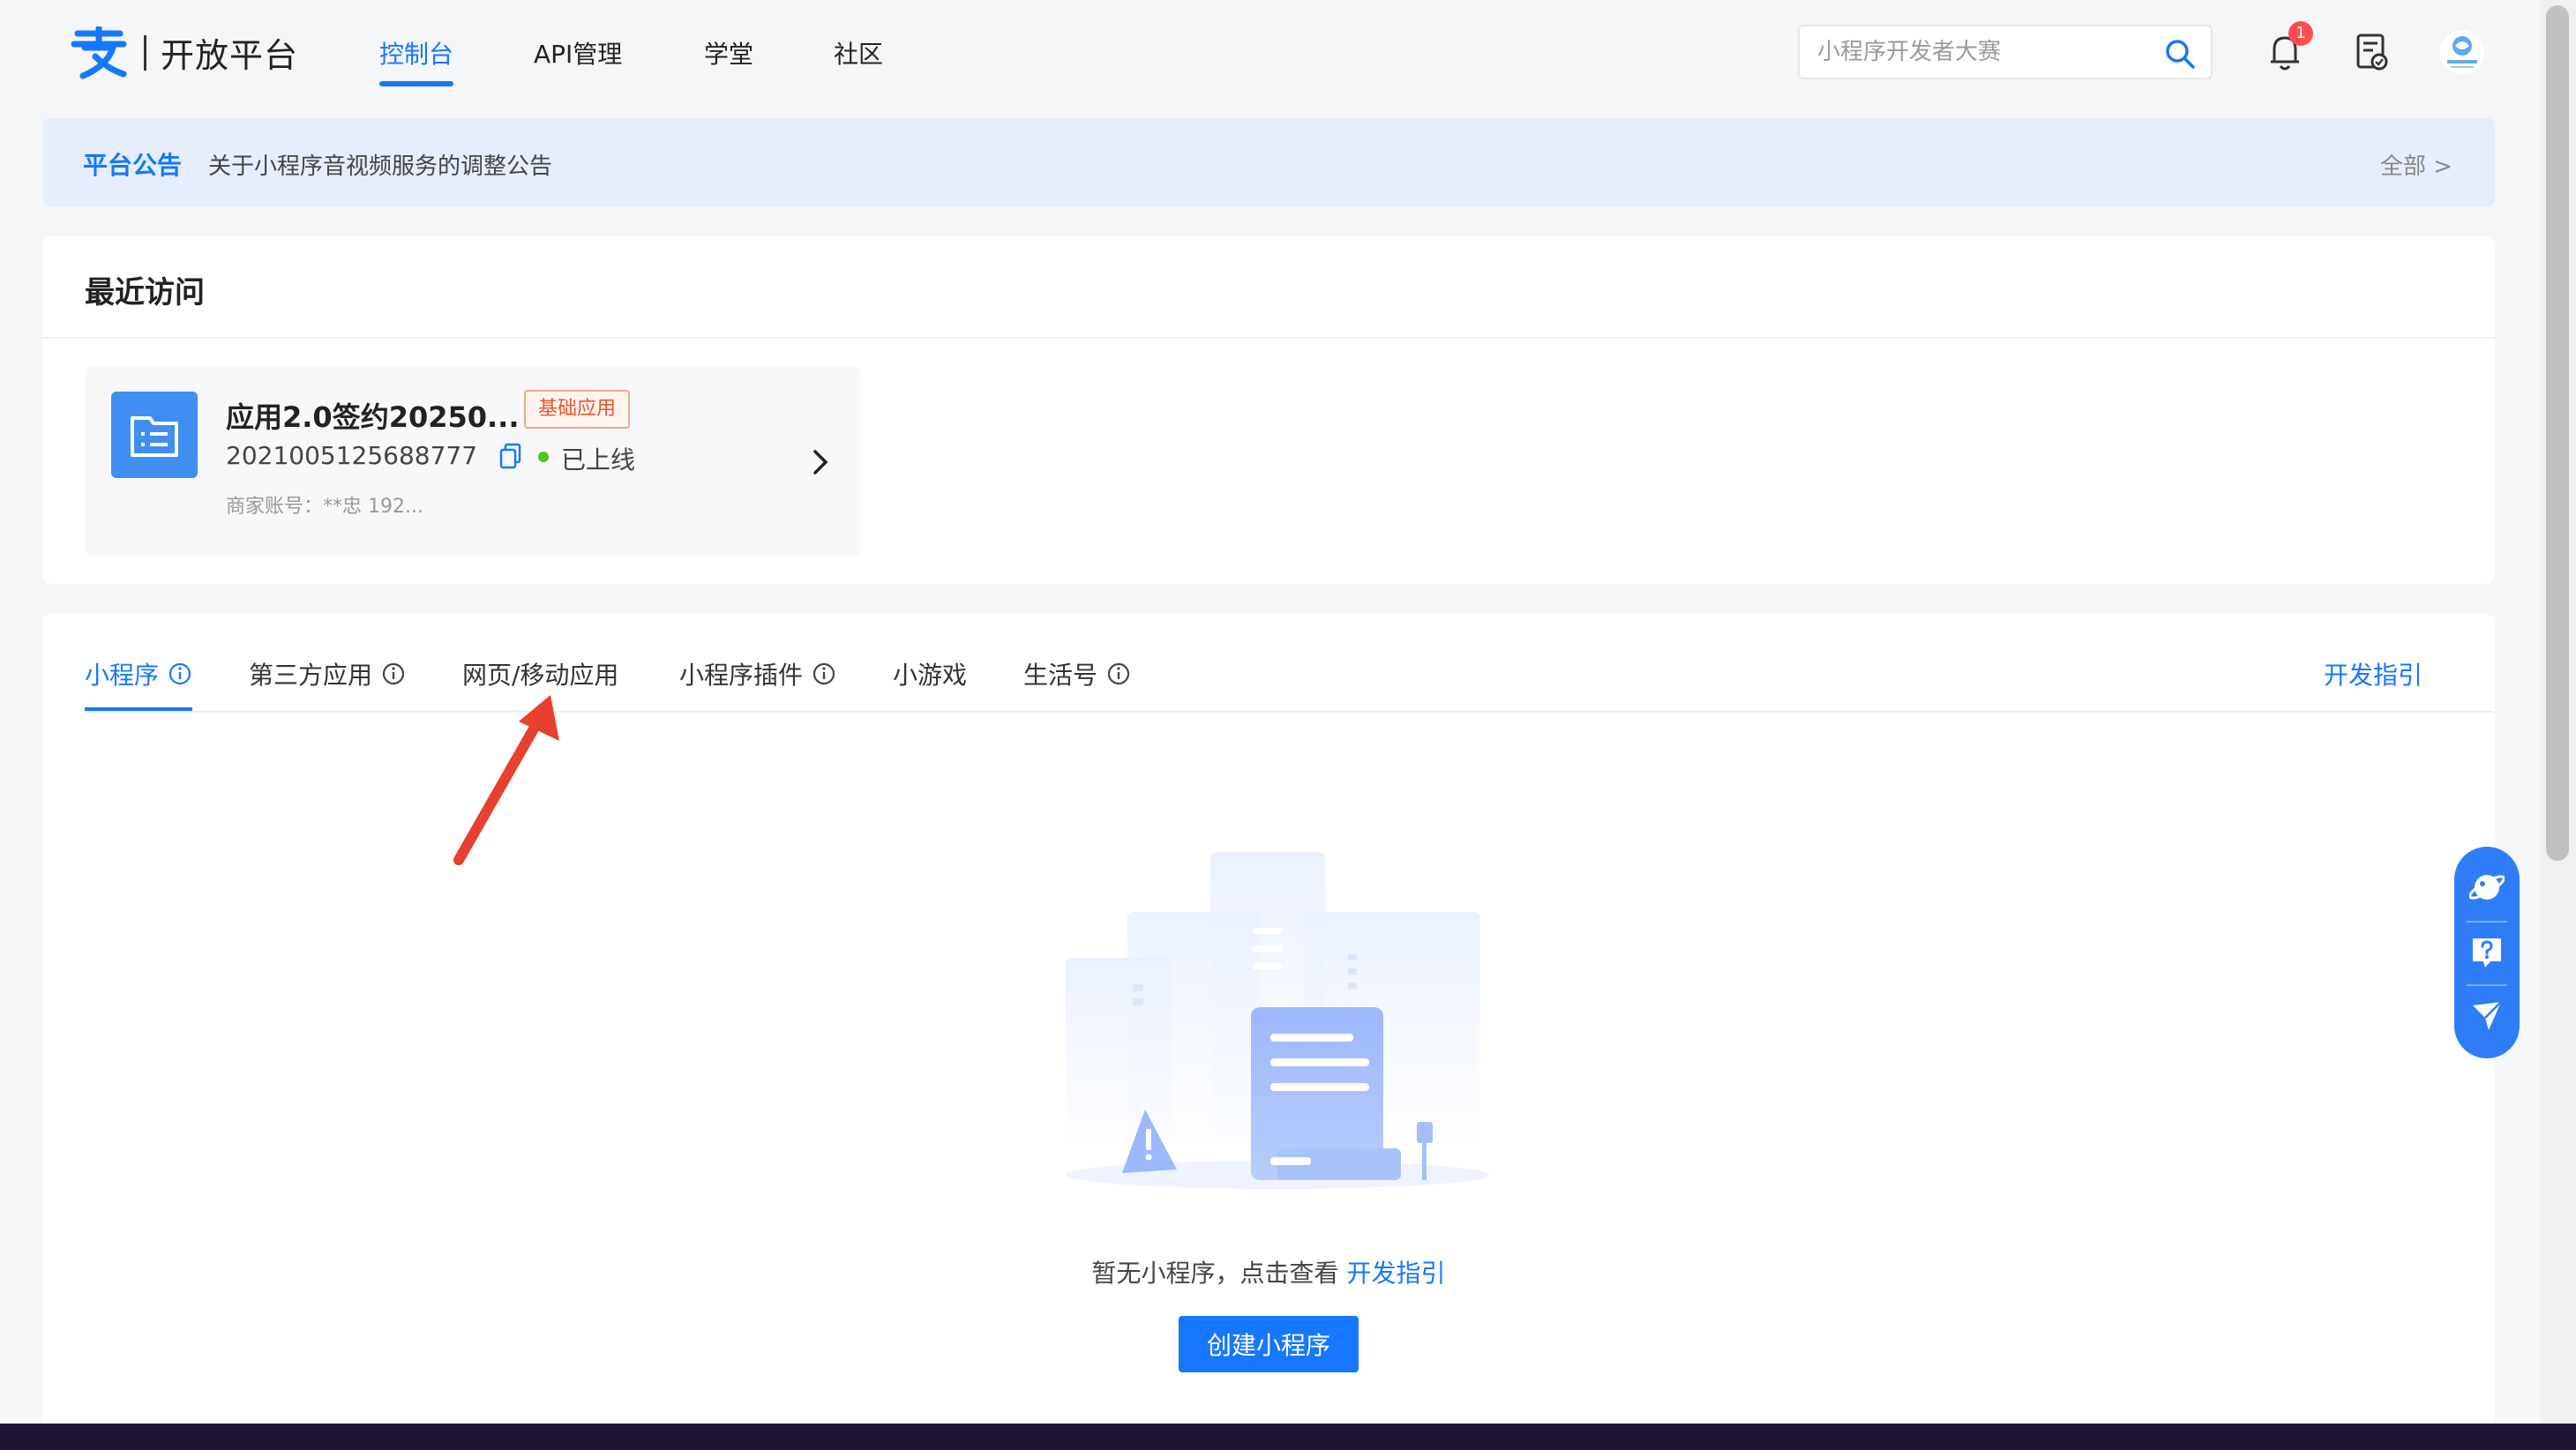  I want to click on tab-label: 第三方应用, so click(311, 675).